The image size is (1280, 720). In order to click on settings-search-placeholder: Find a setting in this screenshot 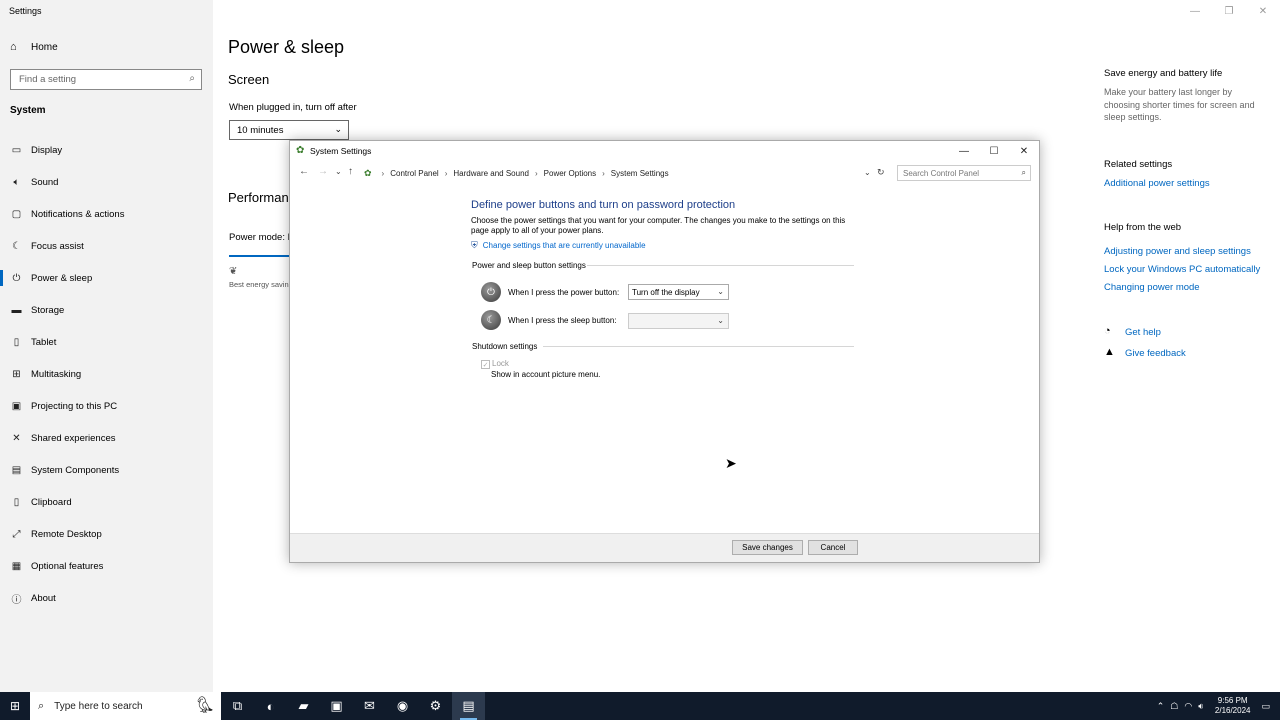, I will do `click(48, 79)`.